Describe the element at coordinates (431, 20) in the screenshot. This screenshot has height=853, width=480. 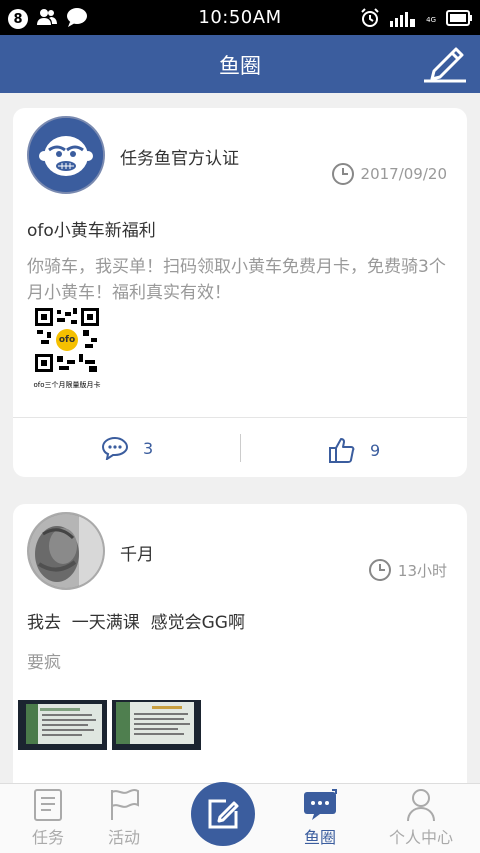
I see `network-label: 4G` at that location.